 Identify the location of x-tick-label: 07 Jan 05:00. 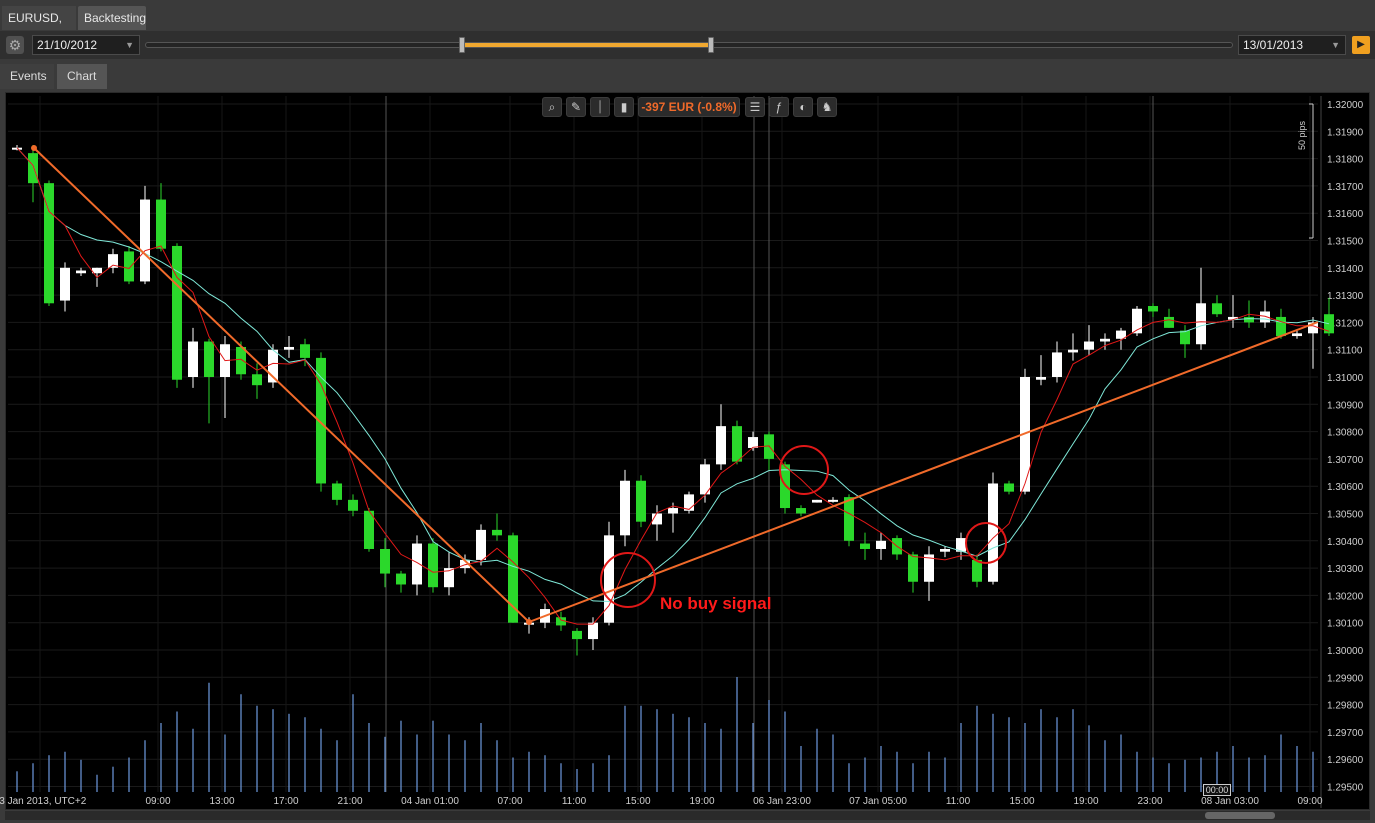
(878, 801).